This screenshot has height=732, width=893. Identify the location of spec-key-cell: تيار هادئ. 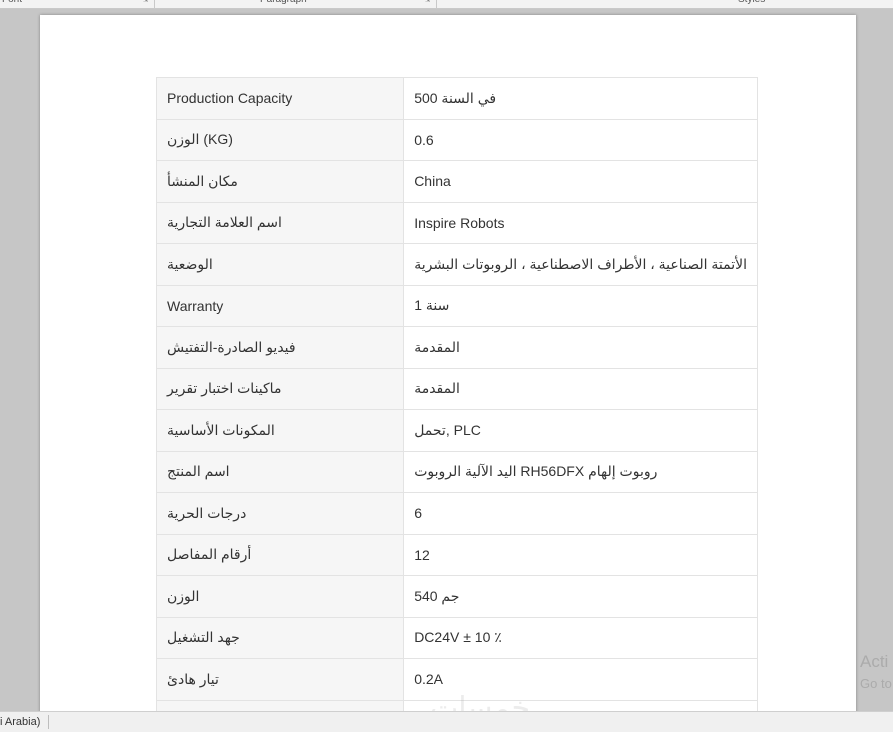
(280, 679).